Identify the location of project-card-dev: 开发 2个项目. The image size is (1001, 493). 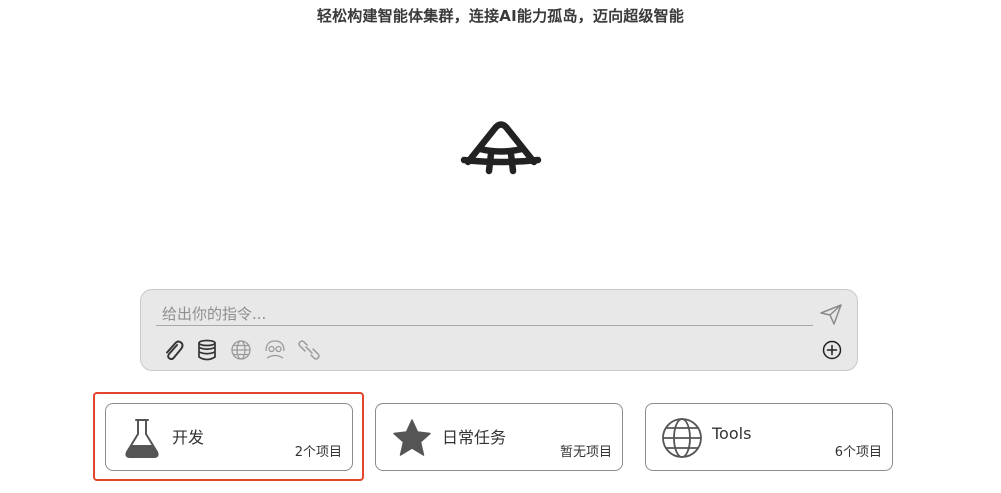
(229, 437).